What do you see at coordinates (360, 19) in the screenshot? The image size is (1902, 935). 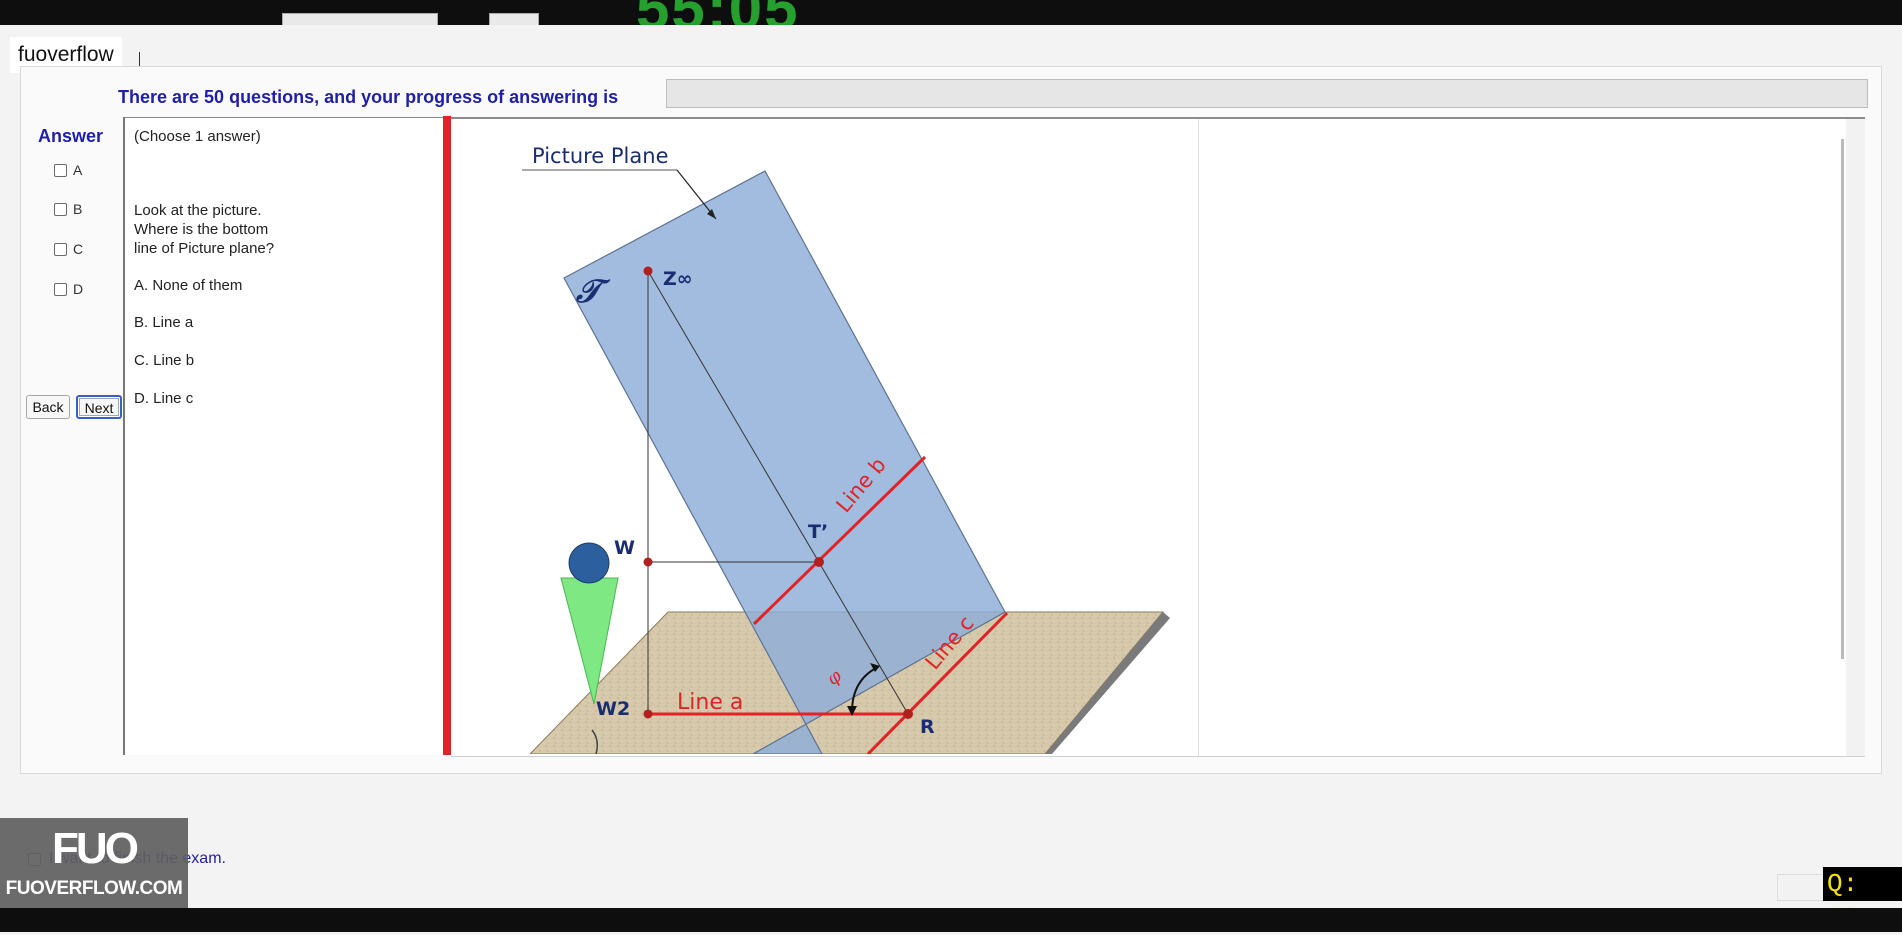 I see `exam-code-field` at bounding box center [360, 19].